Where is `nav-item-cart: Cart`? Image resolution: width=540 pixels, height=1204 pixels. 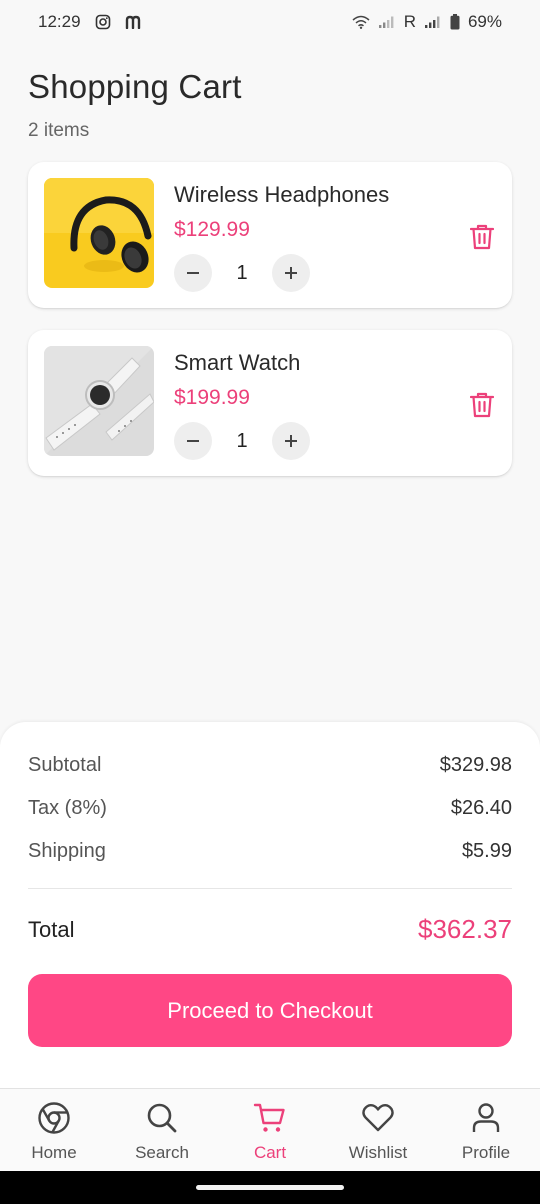
nav-item-cart: Cart is located at coordinates (270, 1130).